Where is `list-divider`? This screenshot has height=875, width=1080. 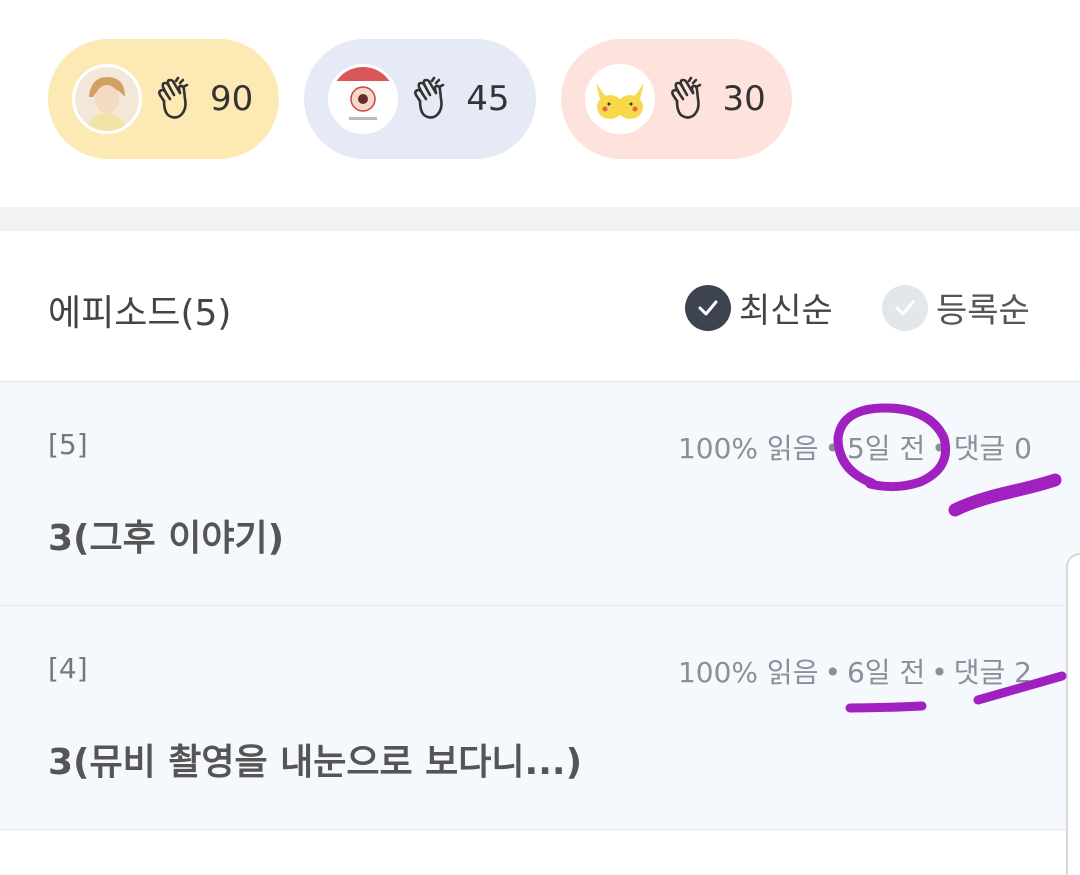 list-divider is located at coordinates (540, 829).